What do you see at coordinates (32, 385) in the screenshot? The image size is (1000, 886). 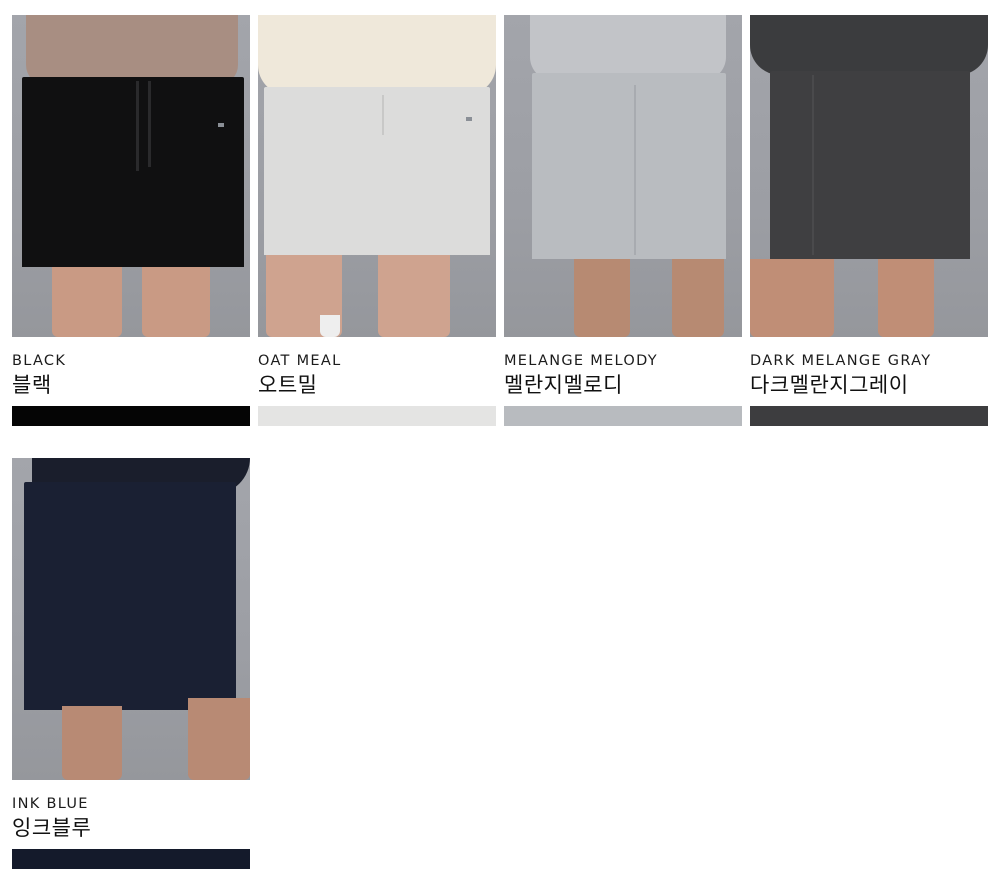 I see `color-name-kr: 블랙` at bounding box center [32, 385].